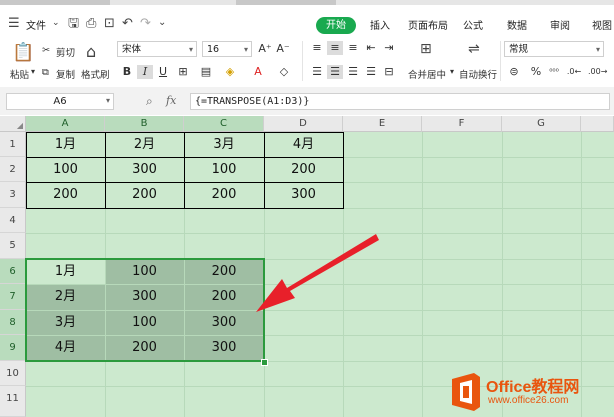 This screenshot has height=417, width=614. Describe the element at coordinates (554, 72) in the screenshot. I see `thousands-icon: ⁰⁰⁰` at that location.